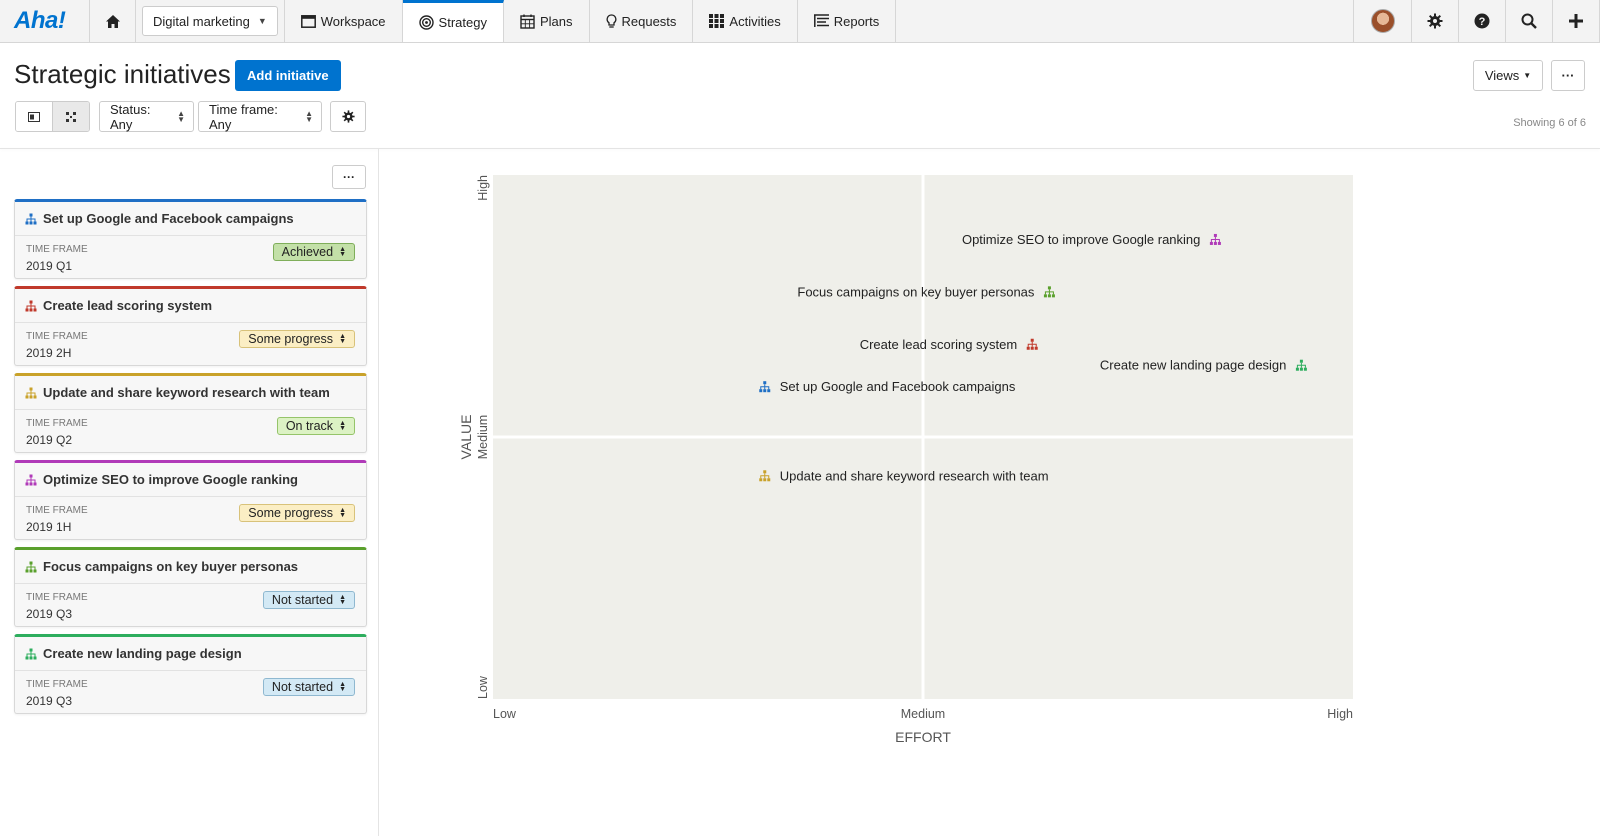  What do you see at coordinates (49, 440) in the screenshot?
I see `timeframe-value: 2019 Q2` at bounding box center [49, 440].